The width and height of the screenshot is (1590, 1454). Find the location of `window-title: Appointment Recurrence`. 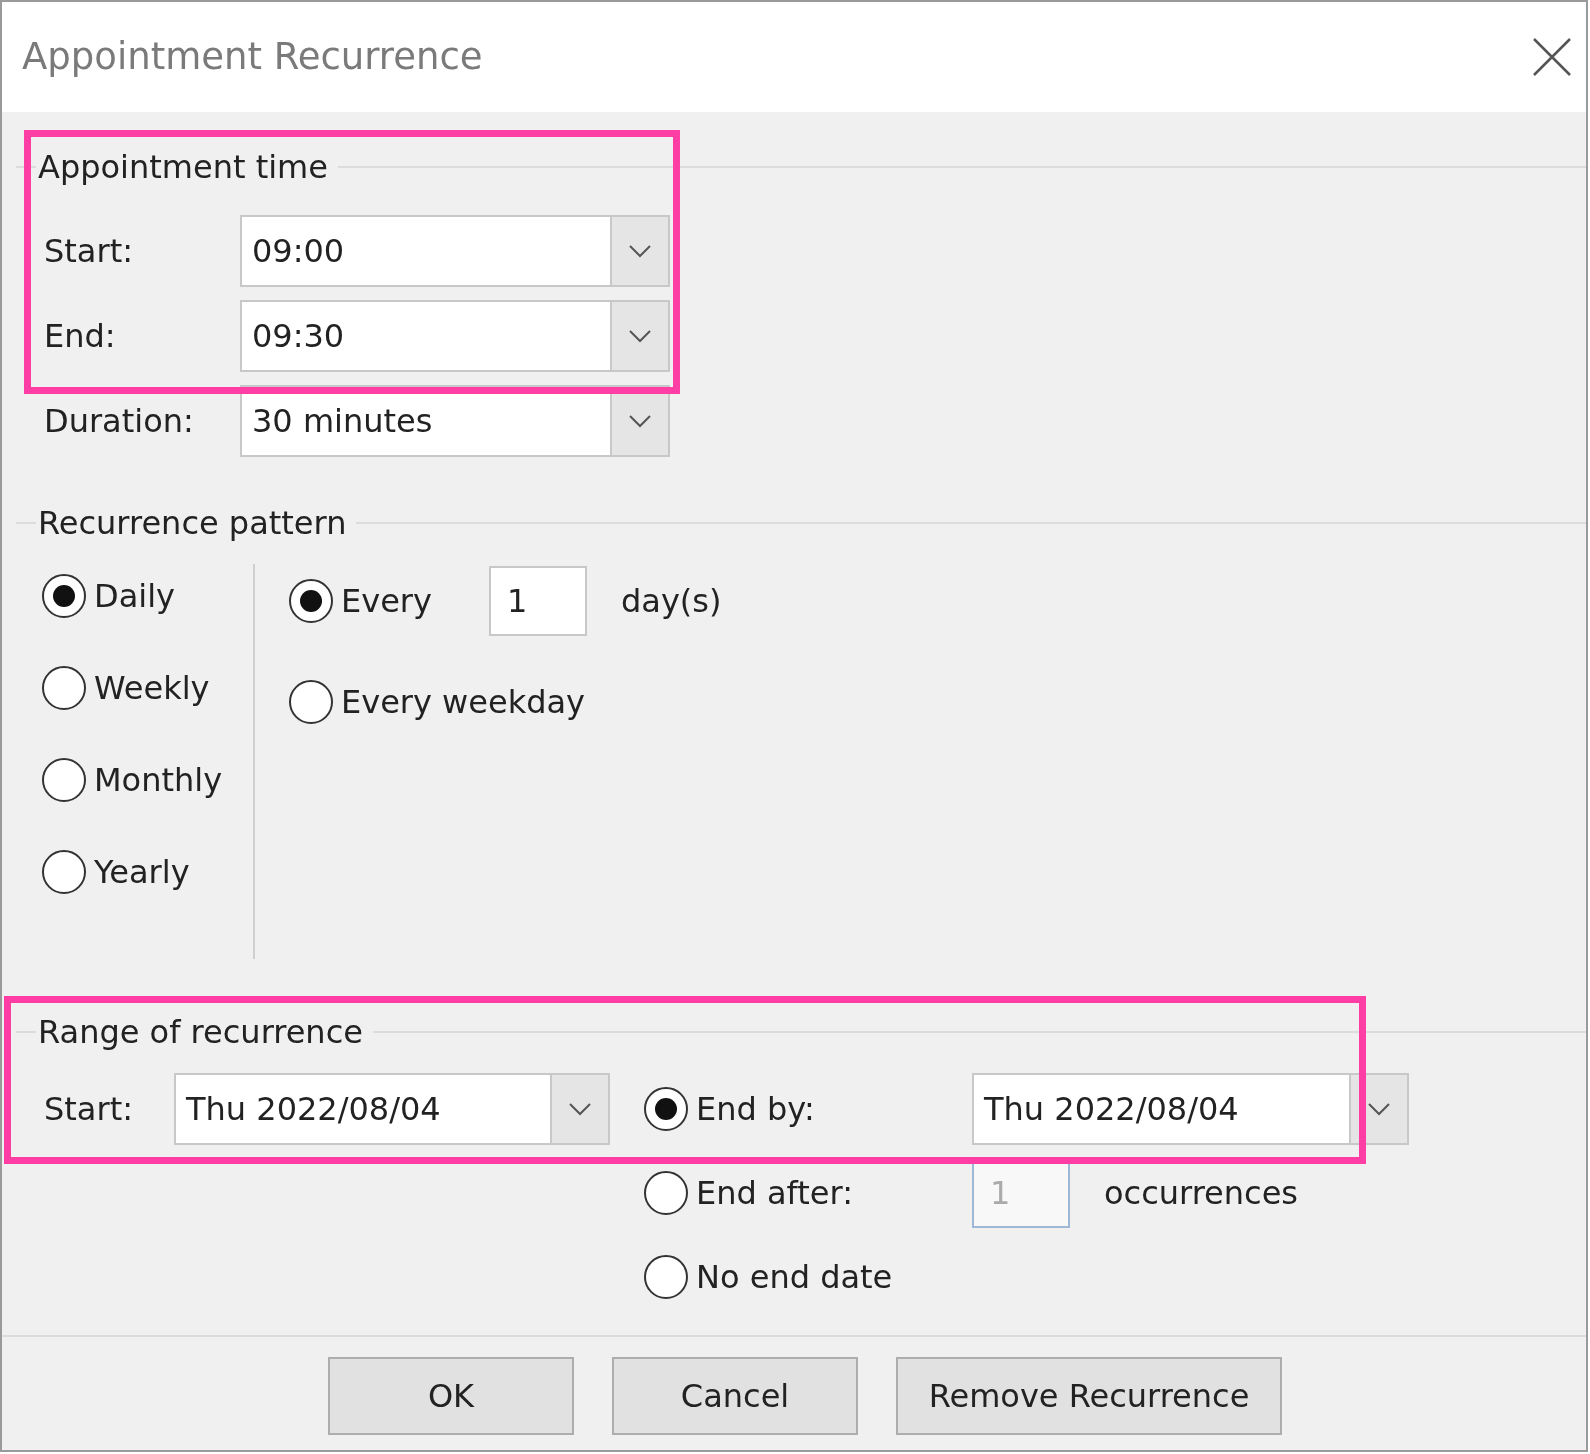

window-title: Appointment Recurrence is located at coordinates (252, 57).